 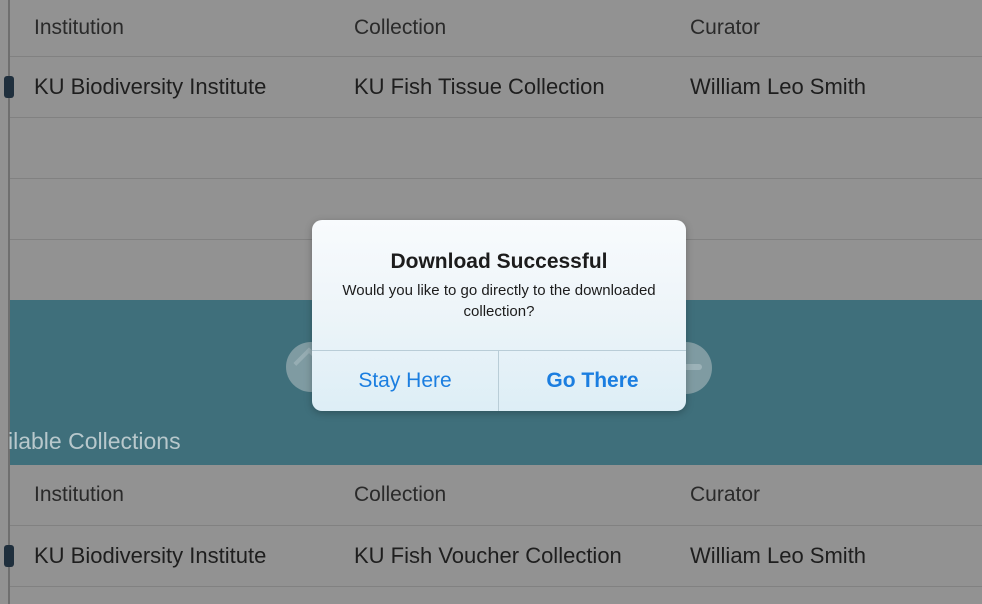 I want to click on dialog-title: Download Successful, so click(x=499, y=261).